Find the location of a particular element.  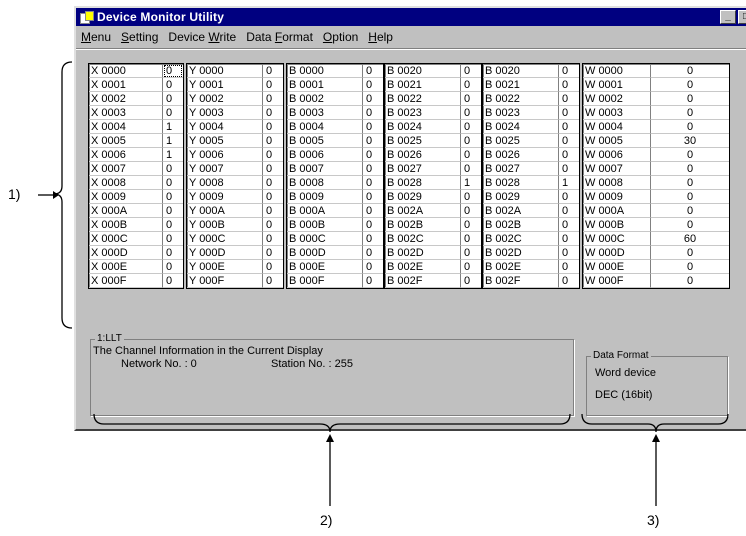

arrow-1-head is located at coordinates (56, 195).